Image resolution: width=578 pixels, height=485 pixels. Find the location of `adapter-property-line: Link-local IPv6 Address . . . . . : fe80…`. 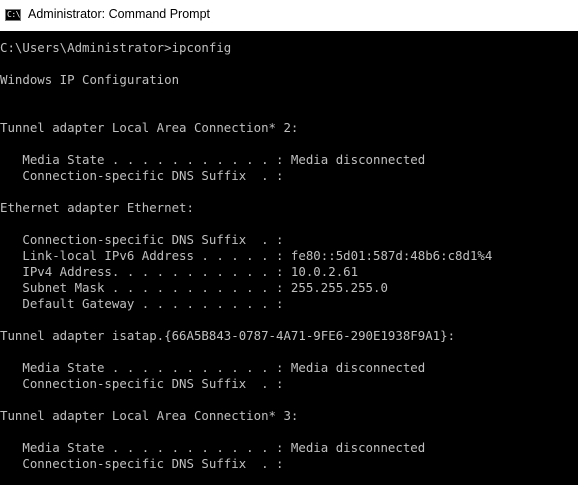

adapter-property-line: Link-local IPv6 Address . . . . . : fe80… is located at coordinates (246, 255).